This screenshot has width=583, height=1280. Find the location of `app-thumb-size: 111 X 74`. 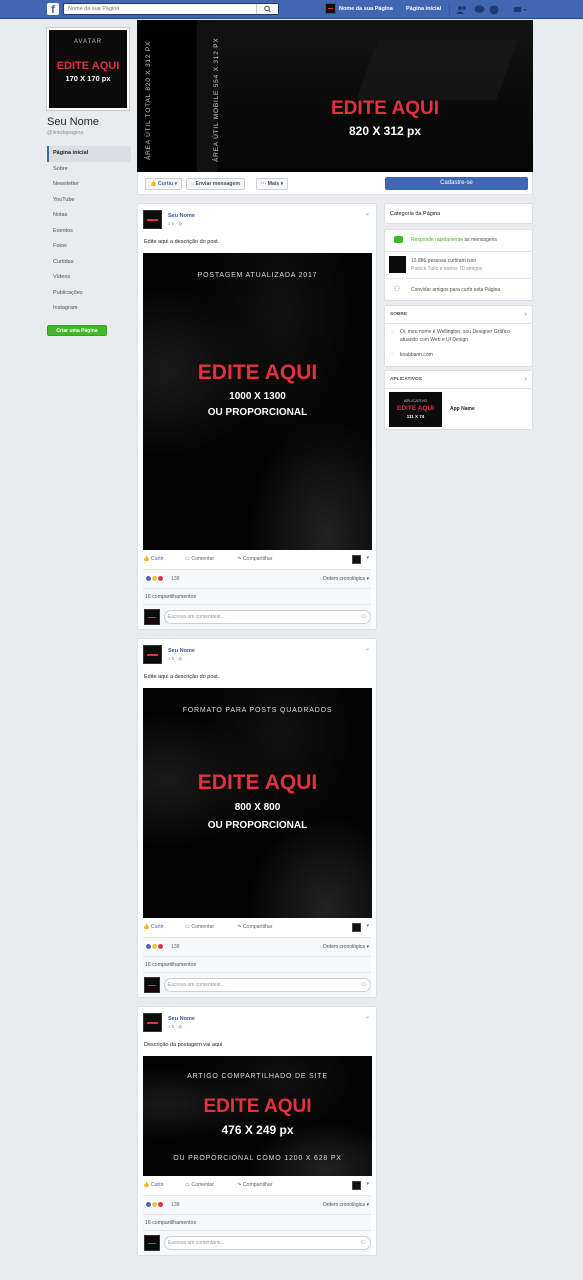

app-thumb-size: 111 X 74 is located at coordinates (415, 416).